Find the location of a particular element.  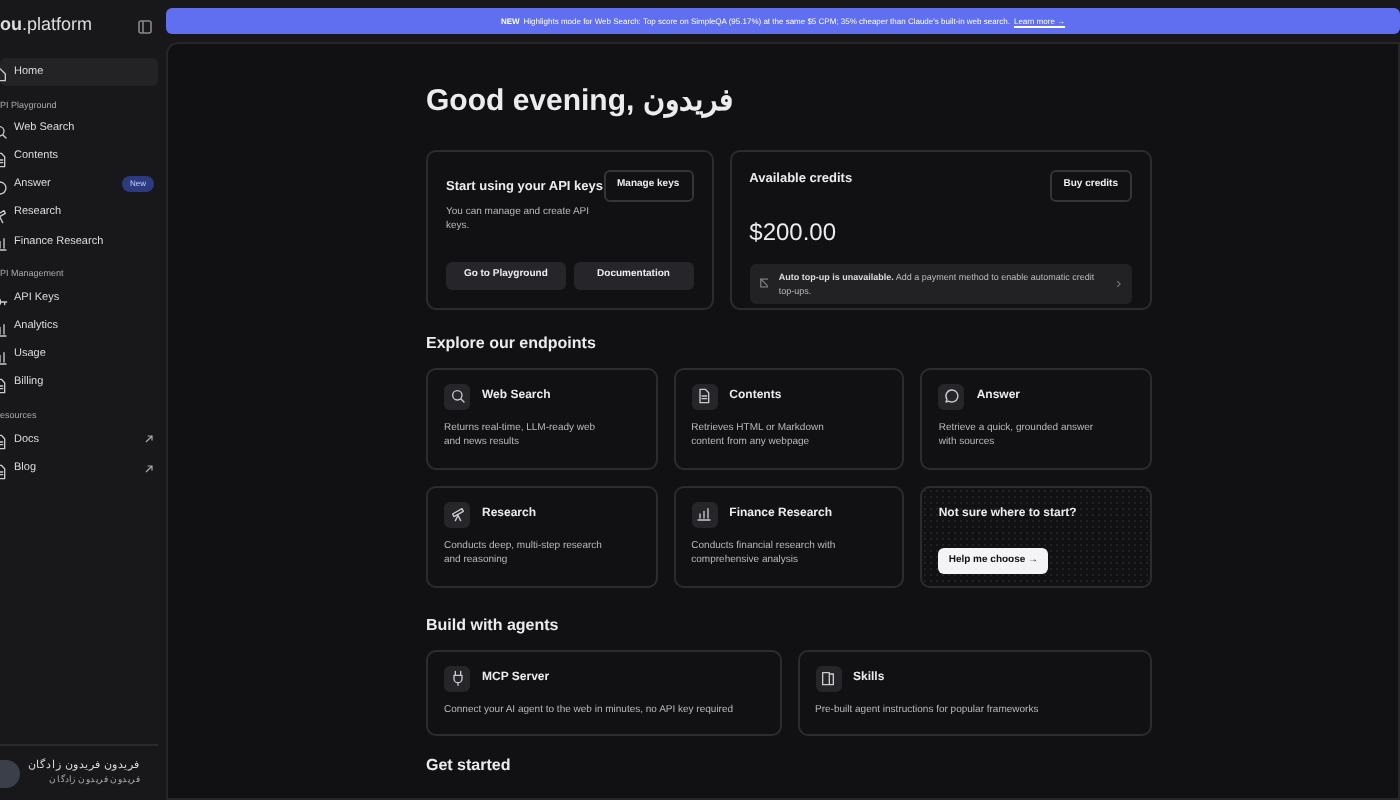

credit-amount: $200.00 is located at coordinates (794, 232).